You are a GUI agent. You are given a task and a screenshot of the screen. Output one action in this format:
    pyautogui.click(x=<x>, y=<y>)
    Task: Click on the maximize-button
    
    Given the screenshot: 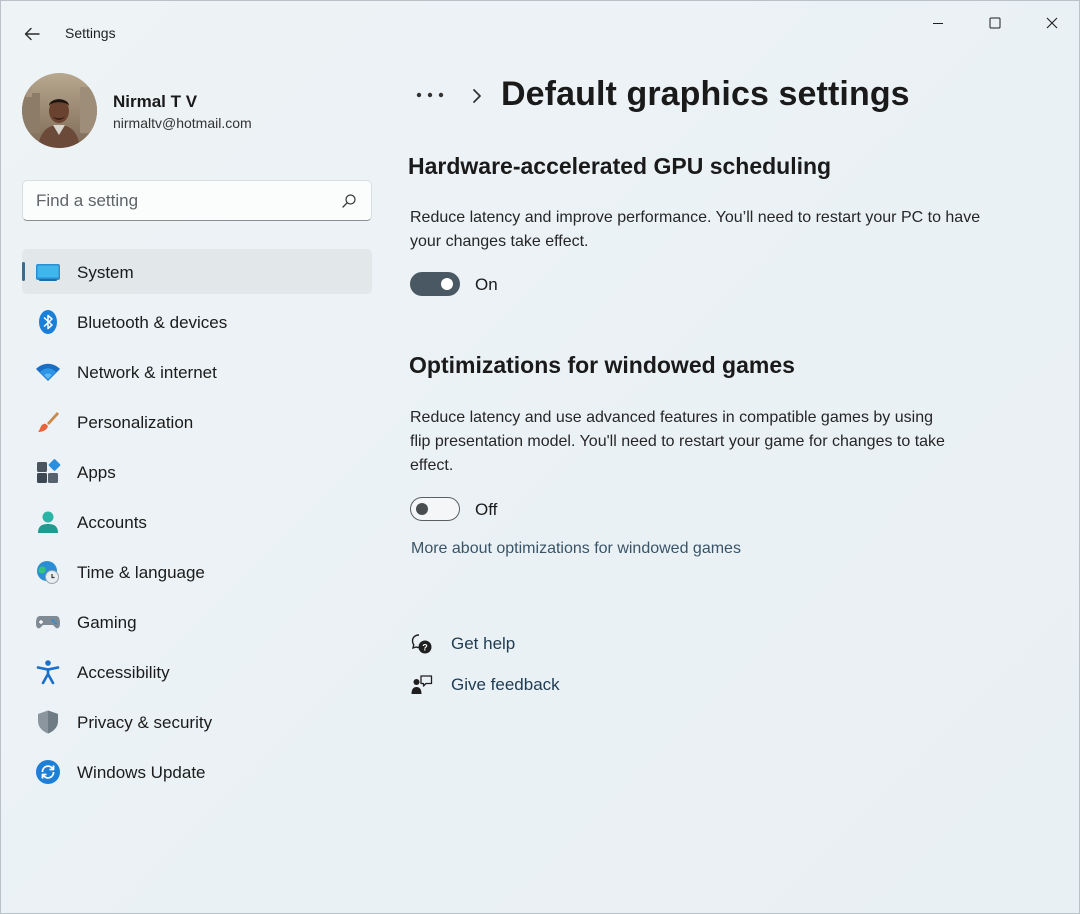 What is the action you would take?
    pyautogui.click(x=994, y=23)
    